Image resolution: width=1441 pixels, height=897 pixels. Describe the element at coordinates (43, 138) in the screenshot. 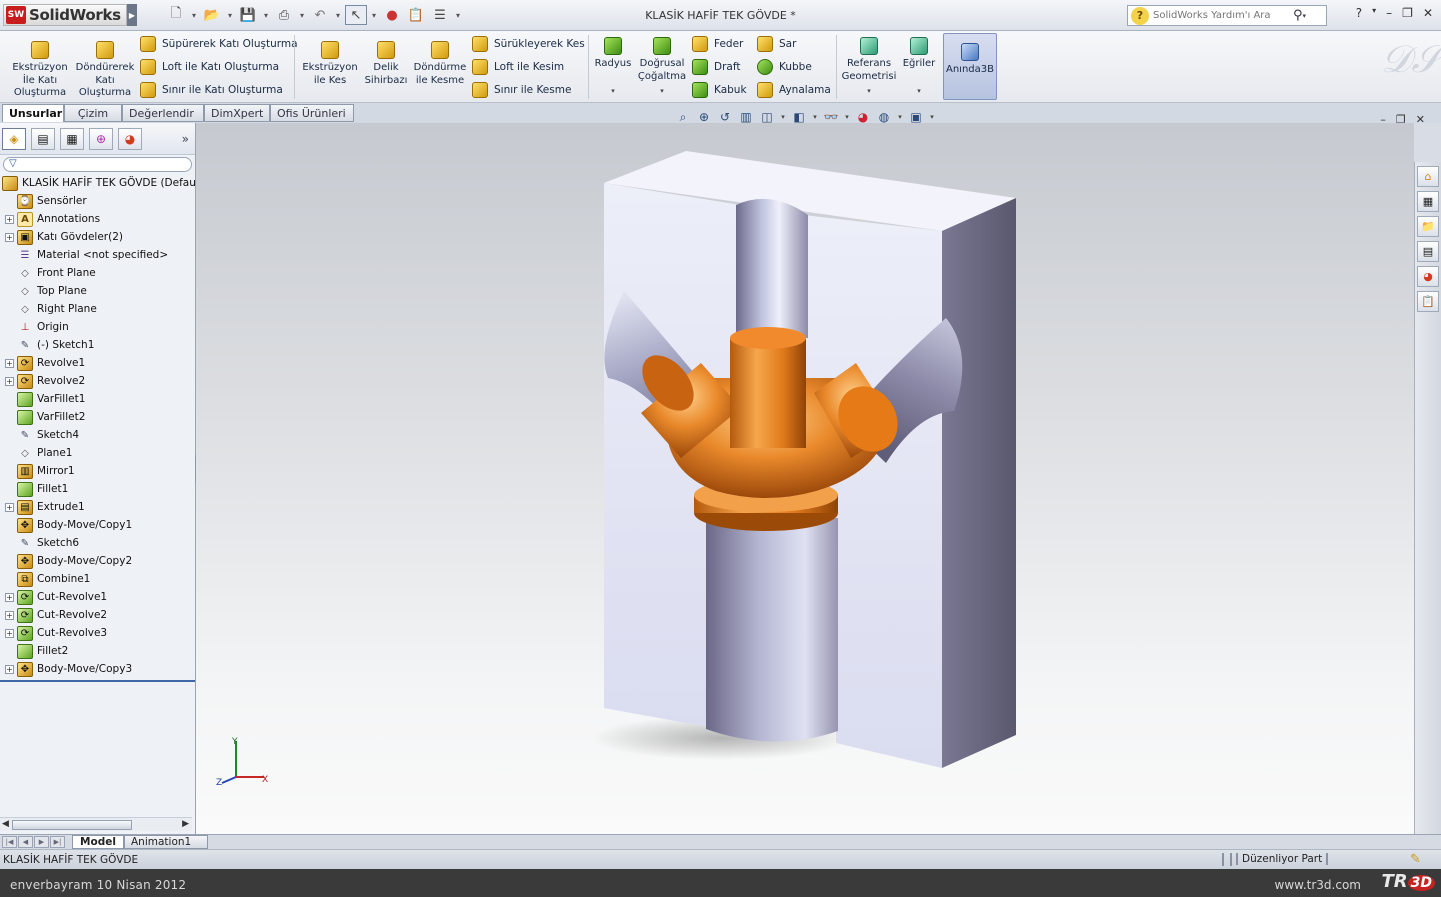

I see `property-manager-tab-icon: ▤` at that location.